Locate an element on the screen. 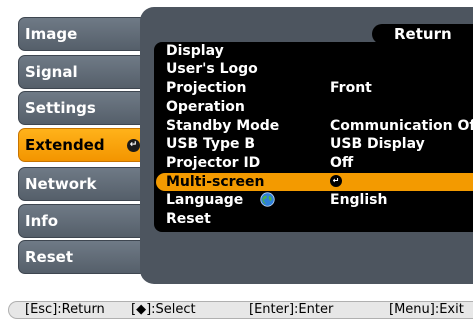 Image resolution: width=473 pixels, height=324 pixels. setting-row-projection: Projection Front is located at coordinates (313, 88).